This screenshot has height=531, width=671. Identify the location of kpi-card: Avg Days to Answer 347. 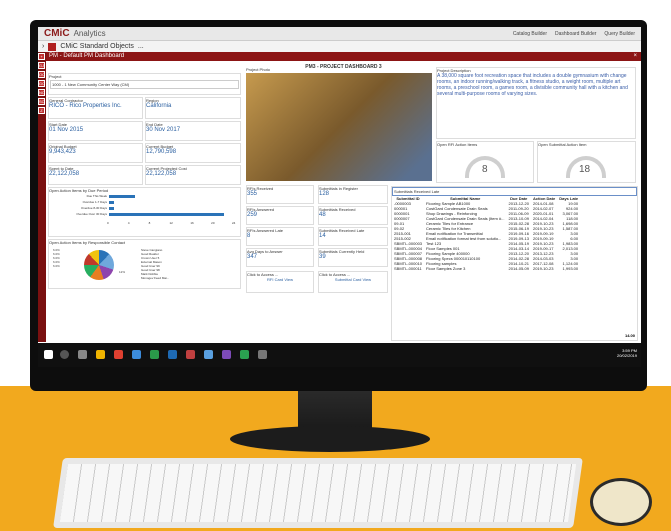
(280, 257).